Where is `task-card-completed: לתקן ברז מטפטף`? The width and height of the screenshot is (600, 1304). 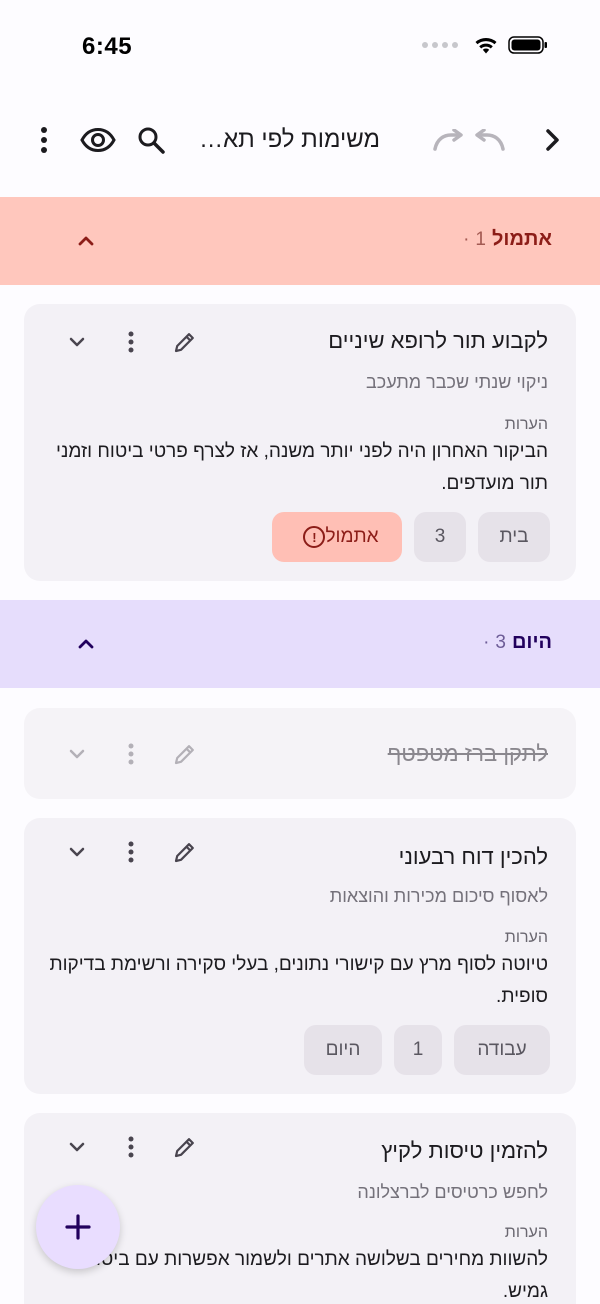
task-card-completed: לתקן ברז מטפטף is located at coordinates (300, 753).